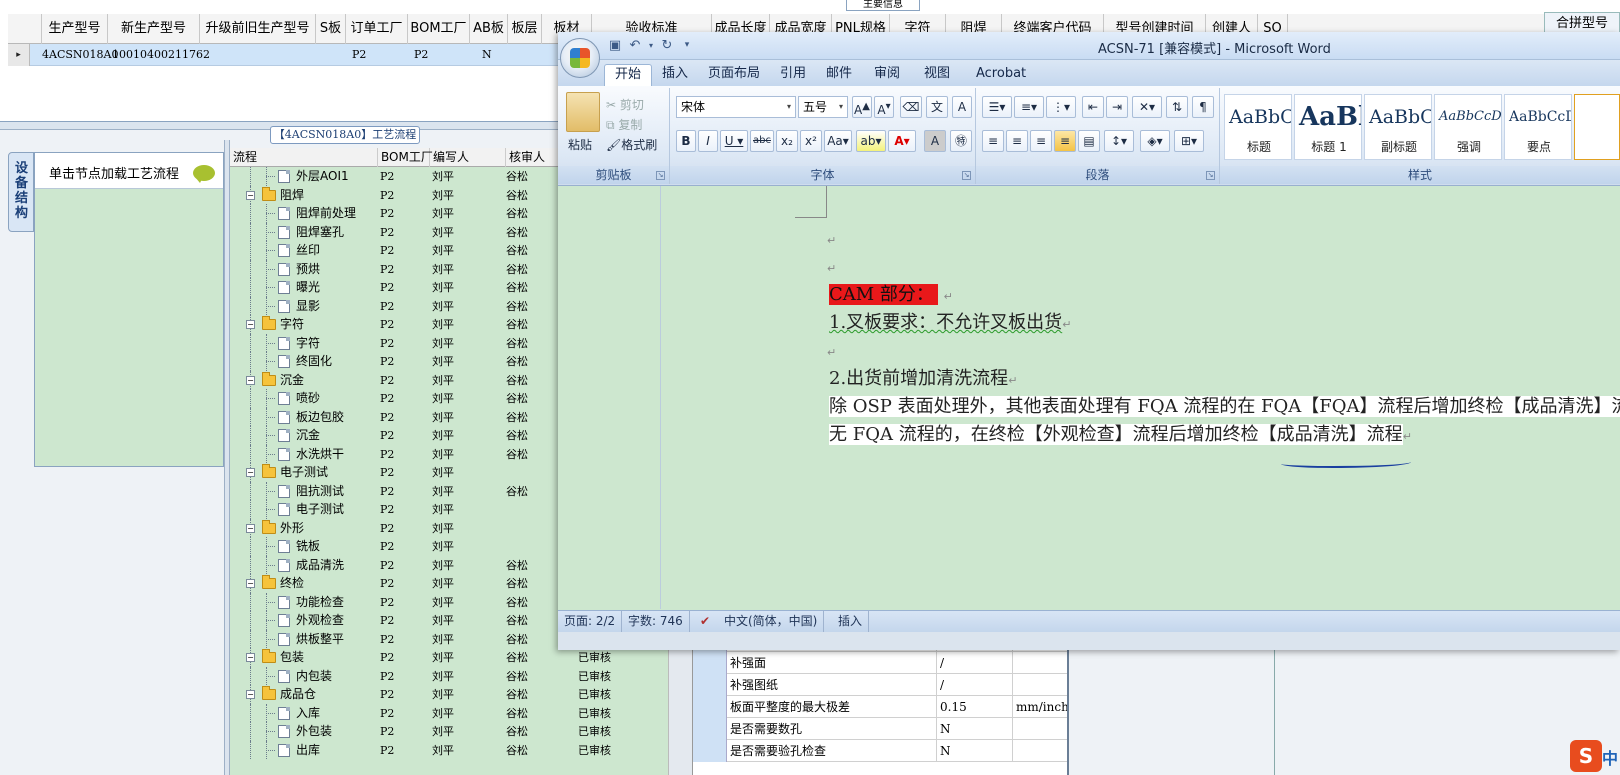 The height and width of the screenshot is (775, 1620). What do you see at coordinates (793, 75) in the screenshot?
I see `tab-references: 引用` at bounding box center [793, 75].